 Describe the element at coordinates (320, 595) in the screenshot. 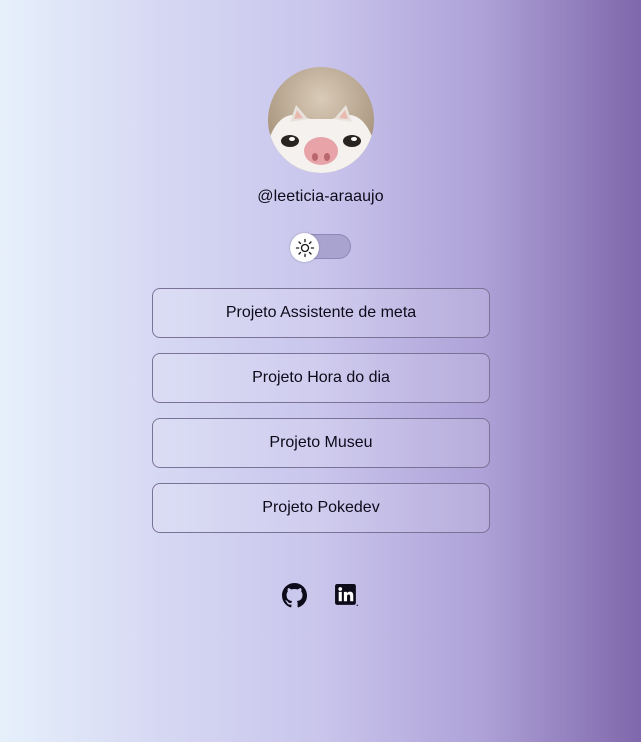

I see `social-links` at that location.